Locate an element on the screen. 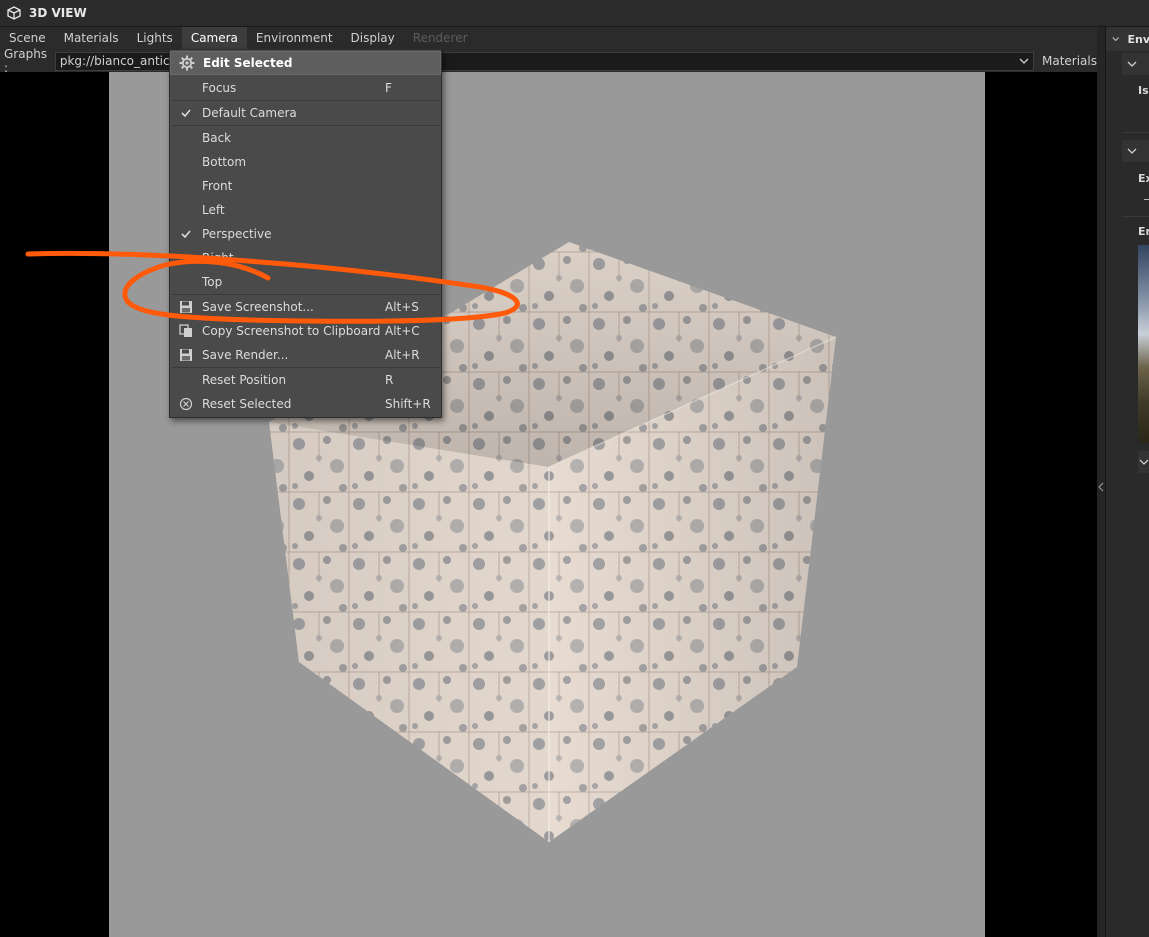 The height and width of the screenshot is (937, 1149). slider-tick is located at coordinates (1146, 199).